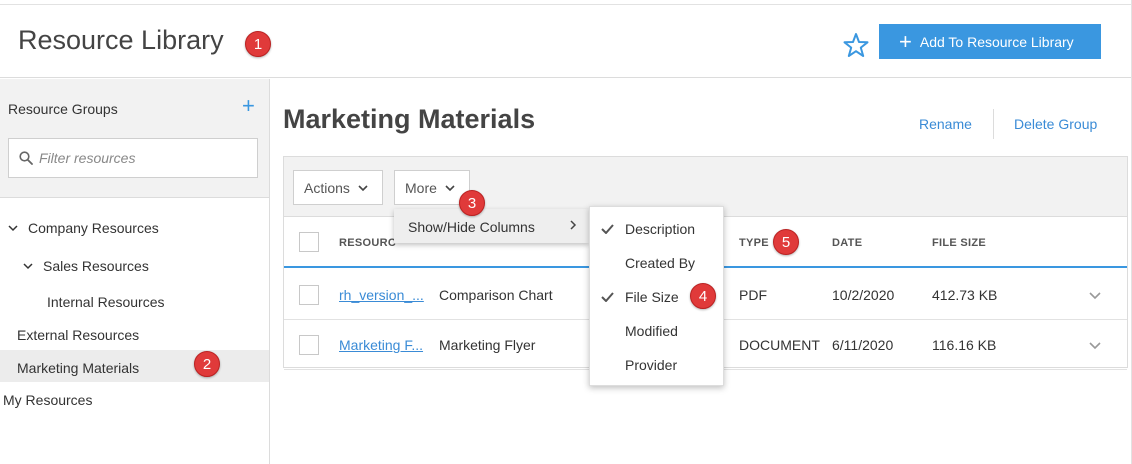 This screenshot has height=464, width=1132. What do you see at coordinates (996, 41) in the screenshot?
I see `add-button-label: Add To Resource Library` at bounding box center [996, 41].